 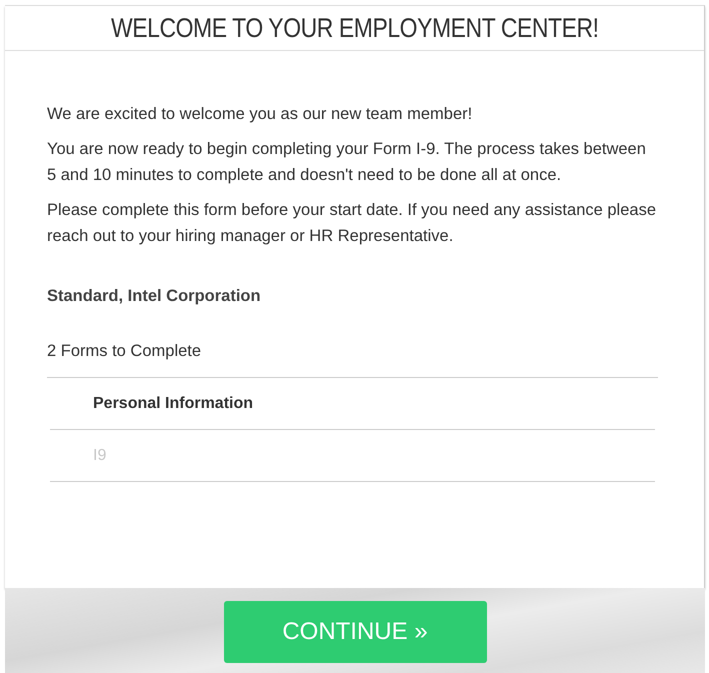 I want to click on intro-paragraph: You are now ready to begin completing your Form I-9. The process takes between 5 and 10 minutes to complete and doesn't need to be done all at once., so click(x=347, y=162).